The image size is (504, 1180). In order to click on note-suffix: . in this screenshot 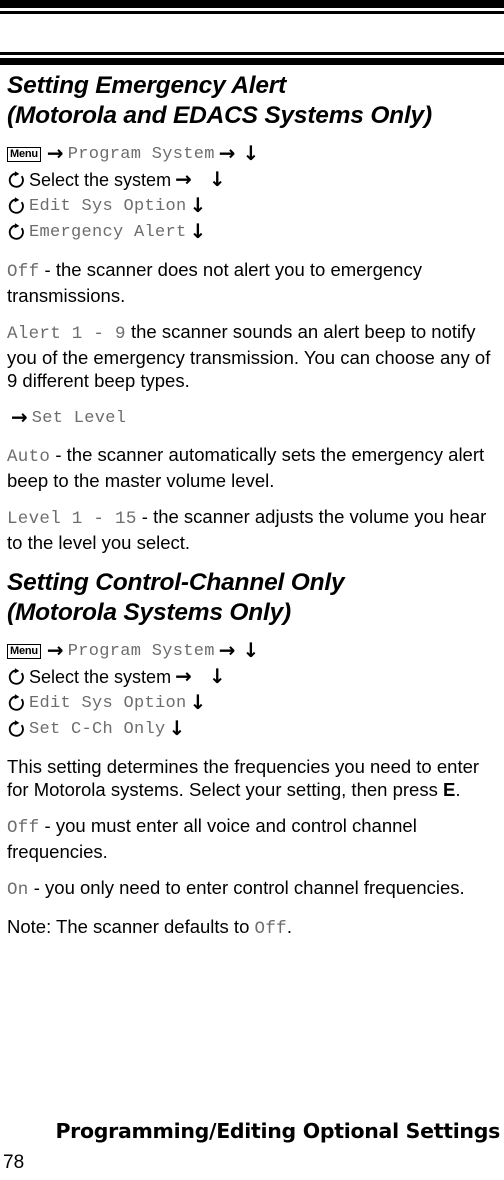, I will do `click(289, 926)`.